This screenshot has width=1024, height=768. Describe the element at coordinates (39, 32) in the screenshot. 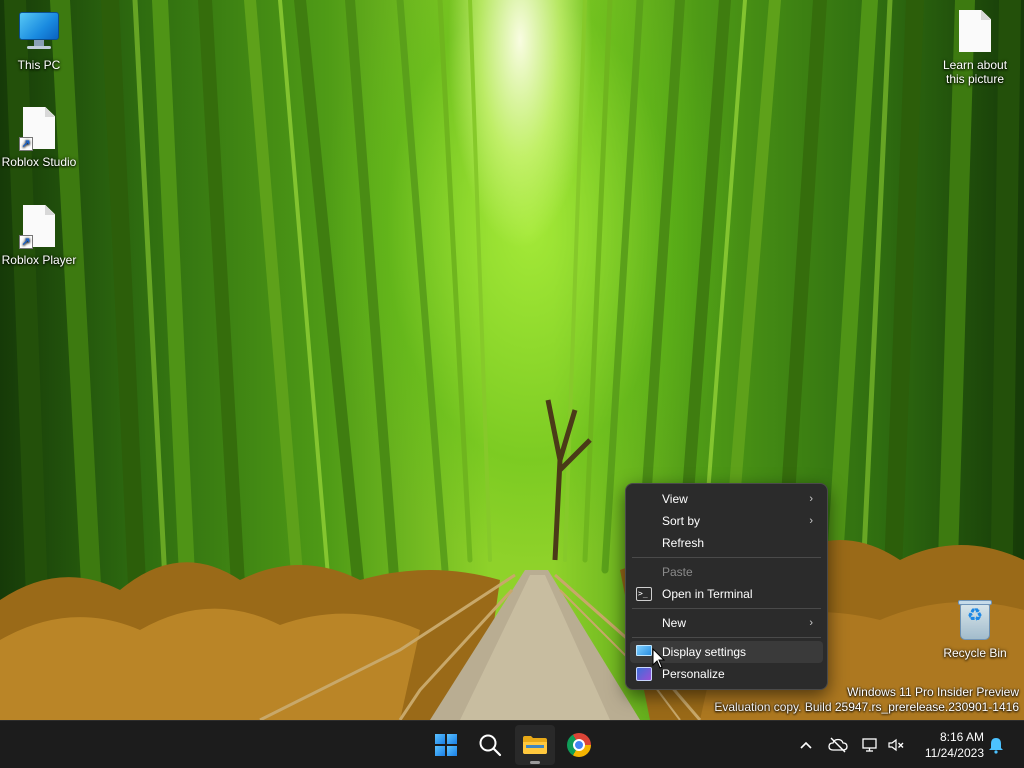

I see `monitor-icon` at that location.